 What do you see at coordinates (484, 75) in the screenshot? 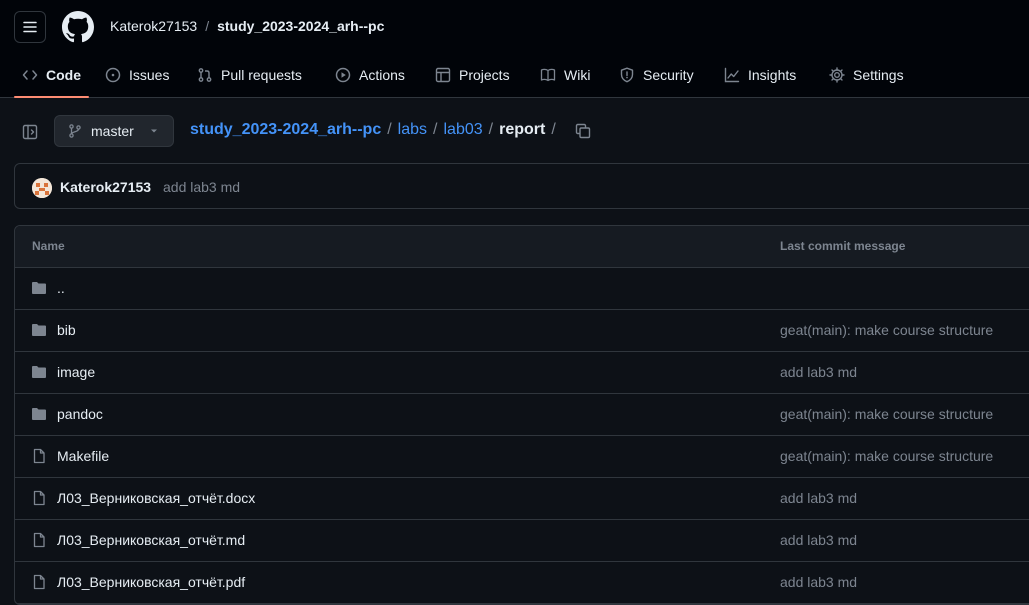
I see `tab-label: Projects` at bounding box center [484, 75].